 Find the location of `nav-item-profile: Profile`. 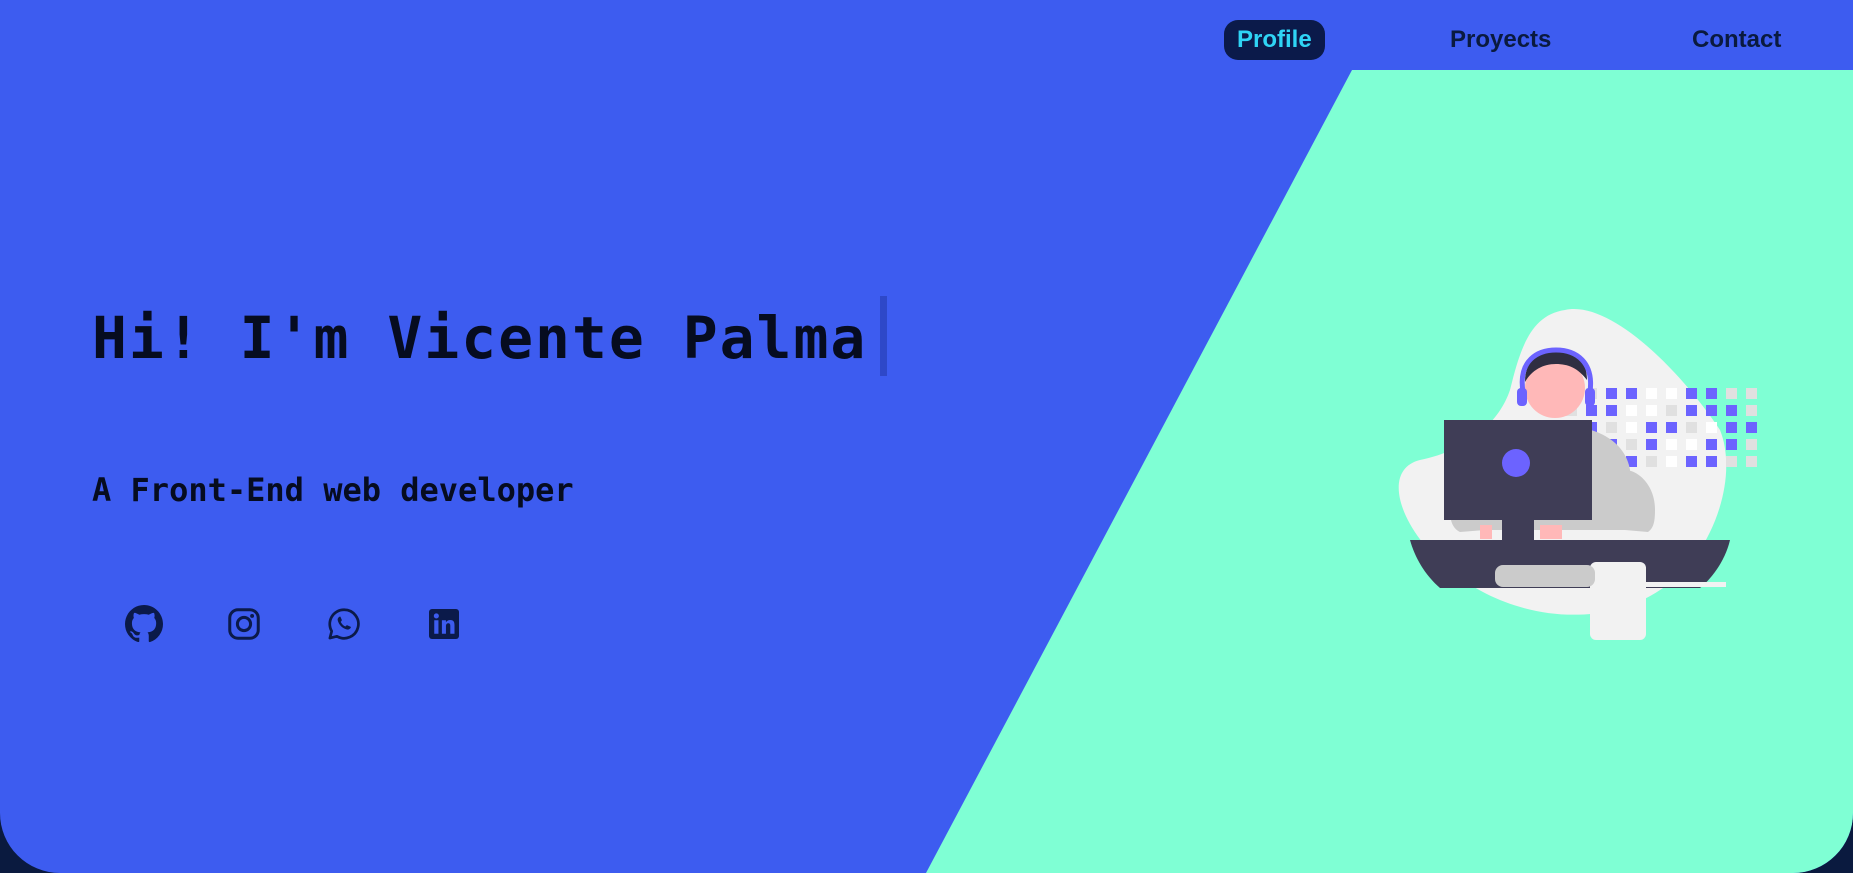

nav-item-profile: Profile is located at coordinates (1274, 40).